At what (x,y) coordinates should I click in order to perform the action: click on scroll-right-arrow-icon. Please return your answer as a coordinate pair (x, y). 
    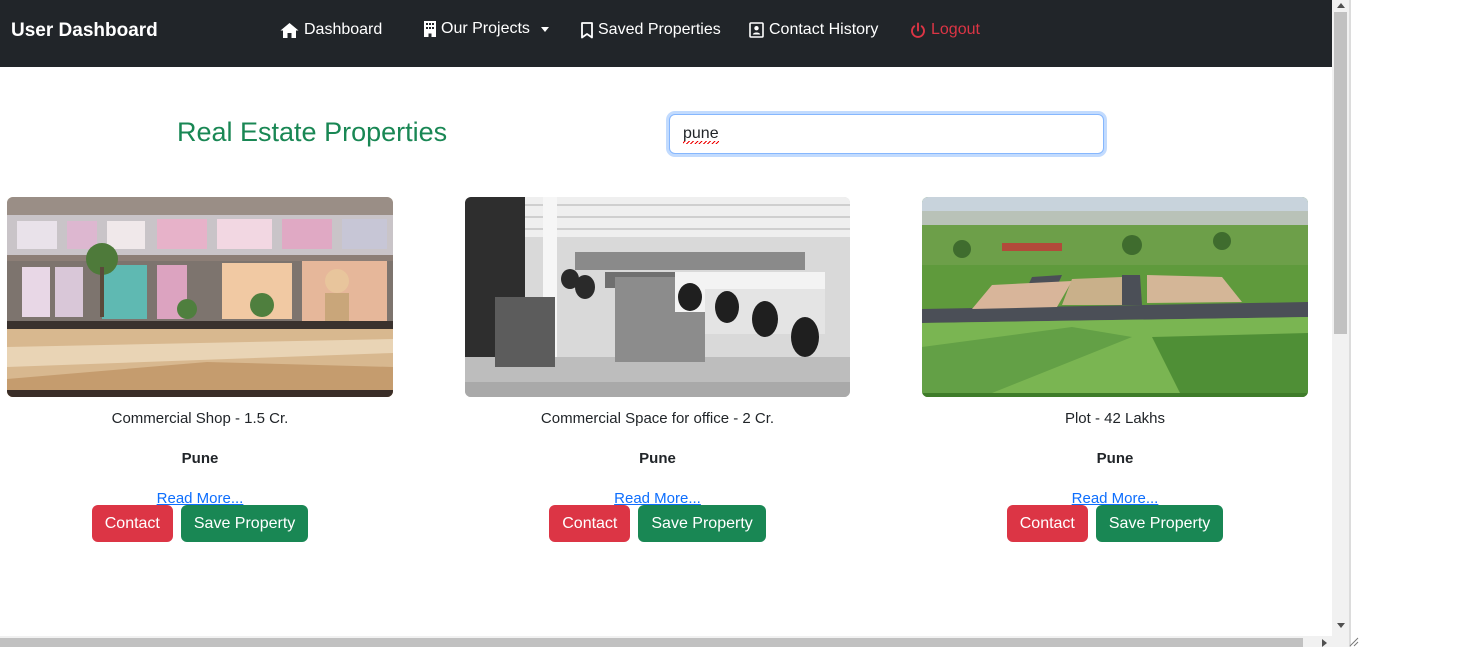
    Looking at the image, I should click on (1324, 643).